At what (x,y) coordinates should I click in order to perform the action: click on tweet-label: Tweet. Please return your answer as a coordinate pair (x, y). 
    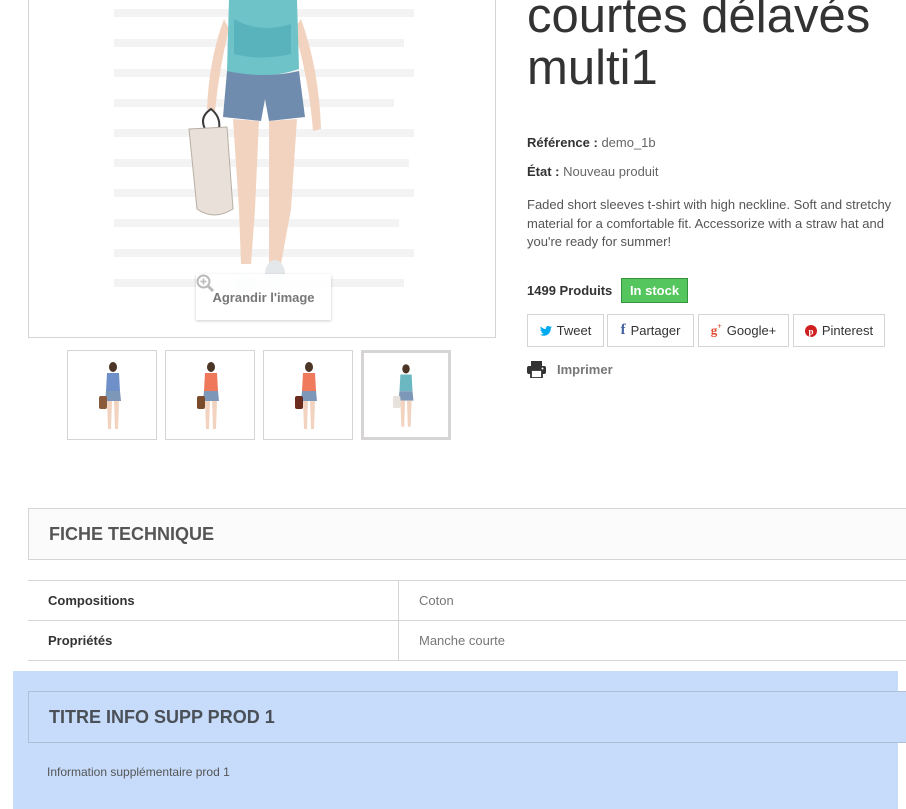
    Looking at the image, I should click on (574, 330).